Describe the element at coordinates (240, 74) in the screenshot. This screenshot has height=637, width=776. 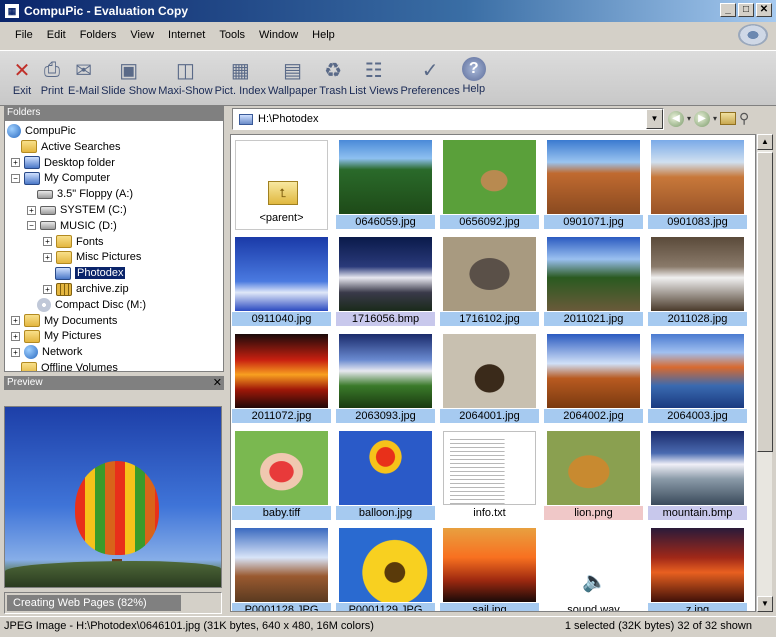
I see `pict-index-button: ▦ Pict. Index` at that location.